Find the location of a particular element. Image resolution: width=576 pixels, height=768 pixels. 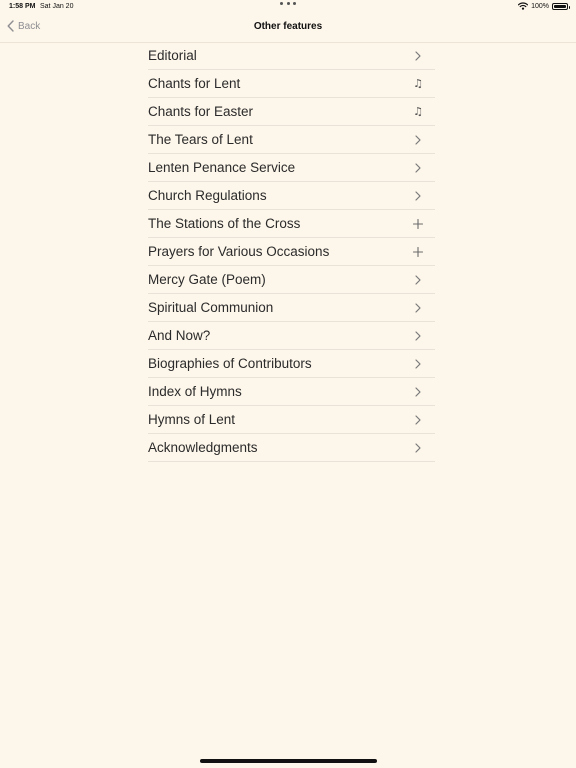

list-item: Chants for Easter ♫ is located at coordinates (291, 112).